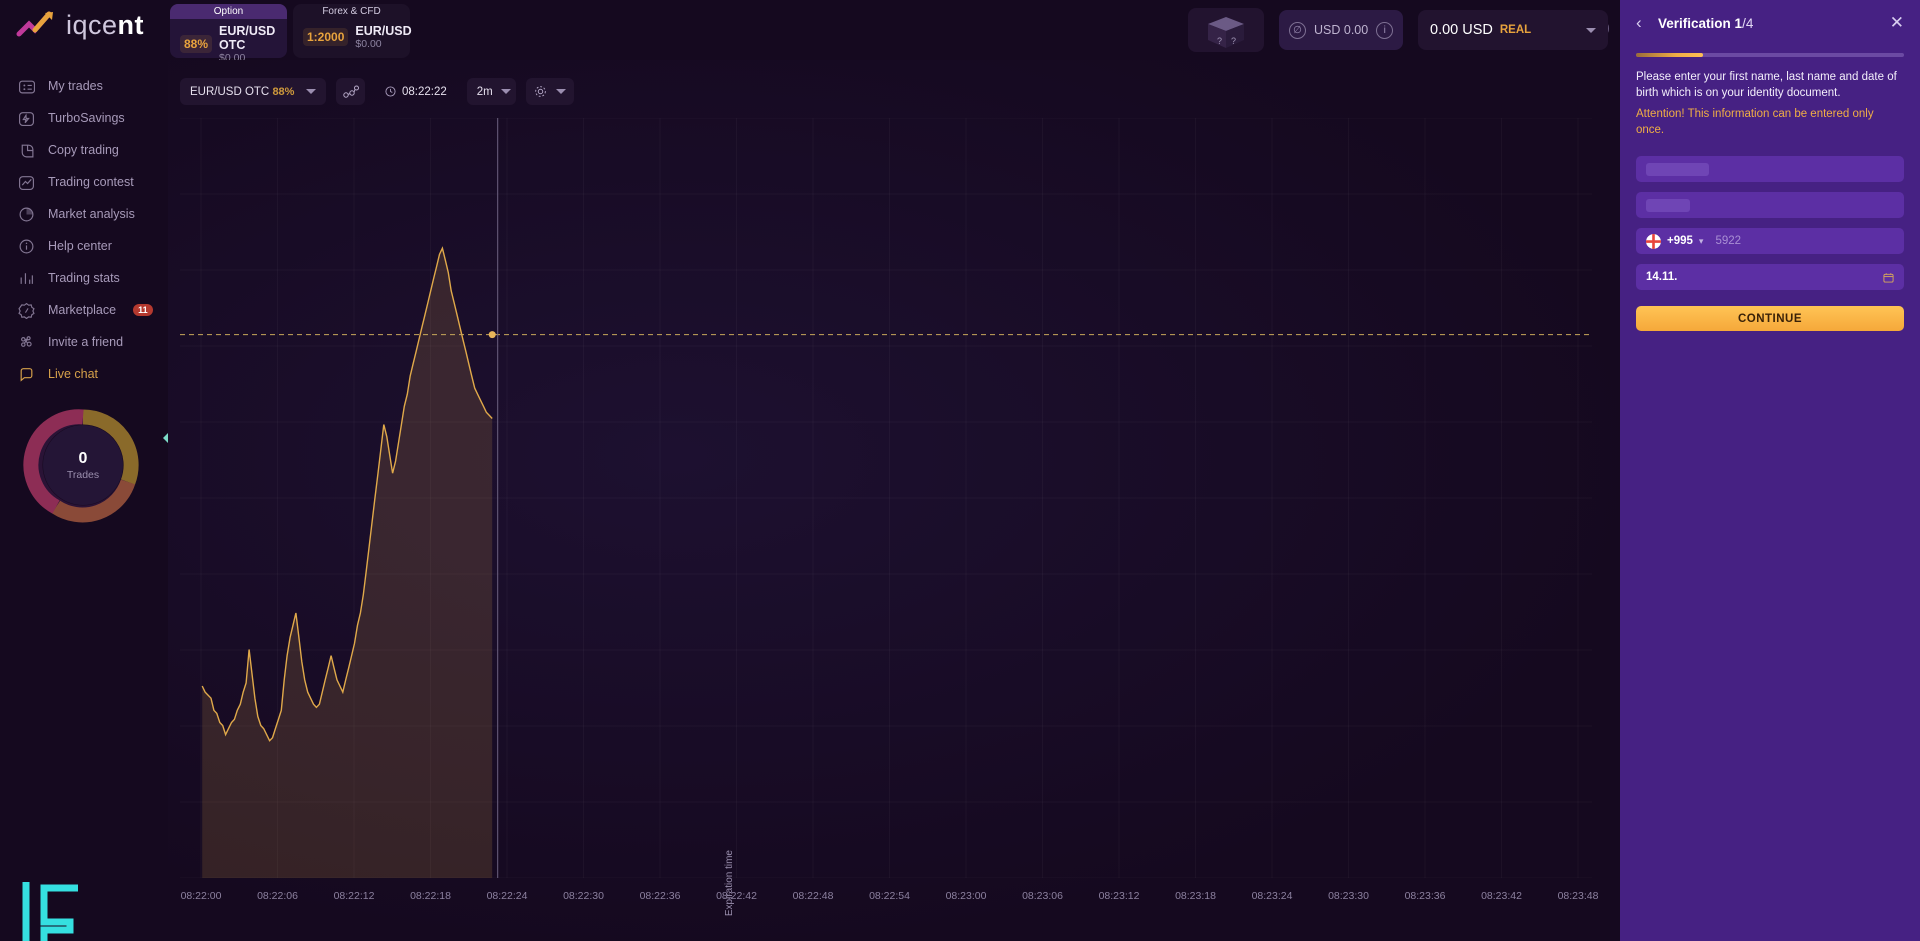  What do you see at coordinates (1119, 896) in the screenshot?
I see `x-axis-tick: 08:23:12` at bounding box center [1119, 896].